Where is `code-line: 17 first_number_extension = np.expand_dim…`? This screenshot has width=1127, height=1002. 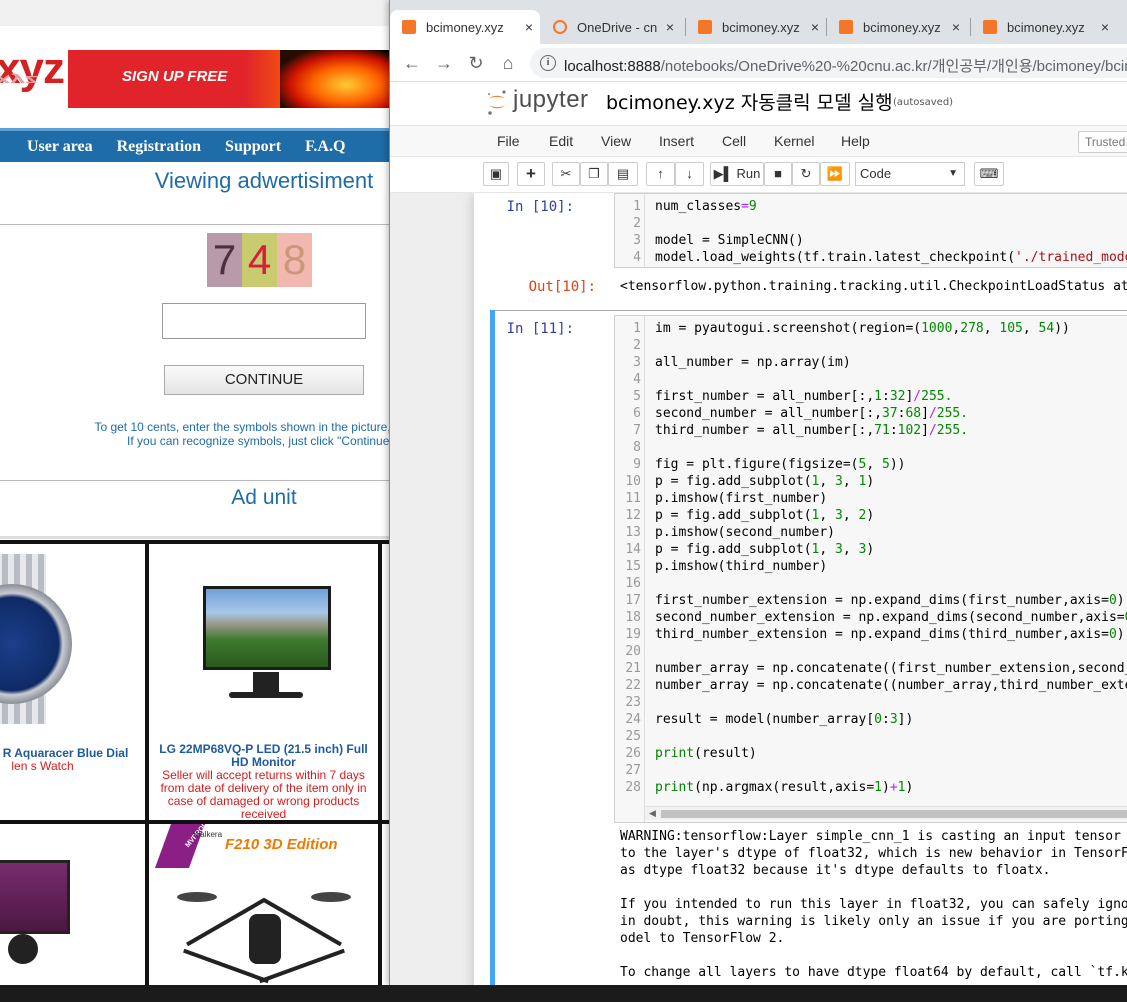
code-line: 17 first_number_extension = np.expand_dim… is located at coordinates (871, 601).